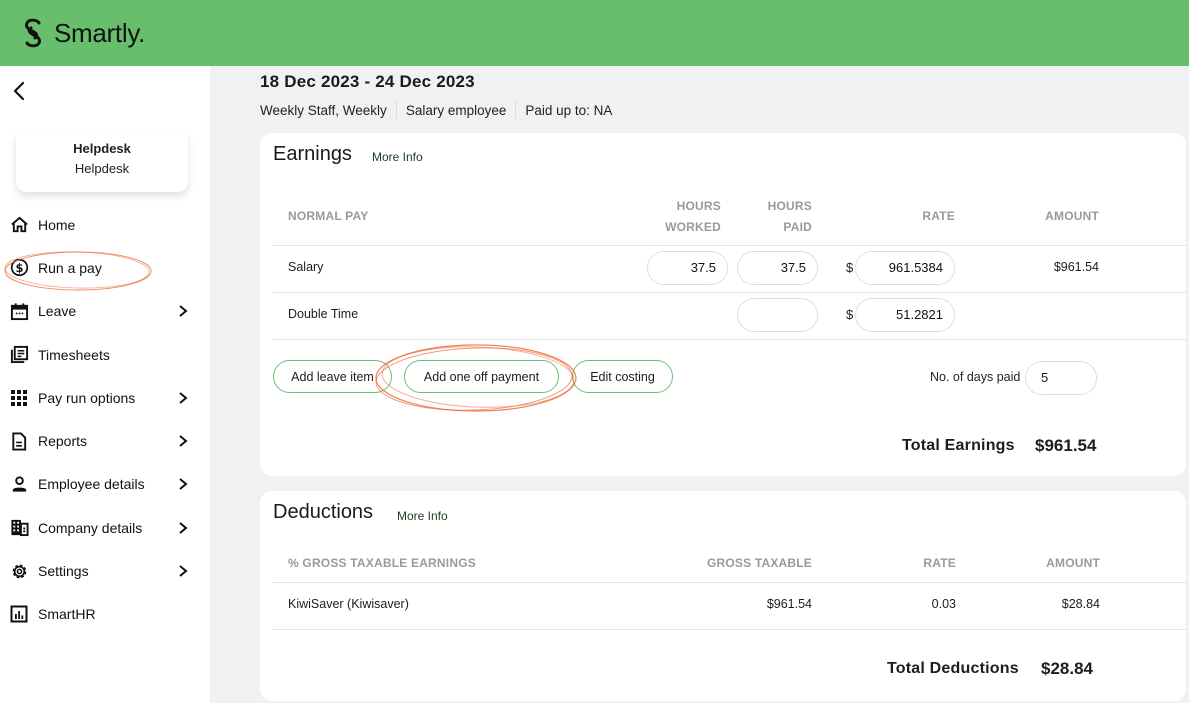  What do you see at coordinates (19, 225) in the screenshot?
I see `home-icon` at bounding box center [19, 225].